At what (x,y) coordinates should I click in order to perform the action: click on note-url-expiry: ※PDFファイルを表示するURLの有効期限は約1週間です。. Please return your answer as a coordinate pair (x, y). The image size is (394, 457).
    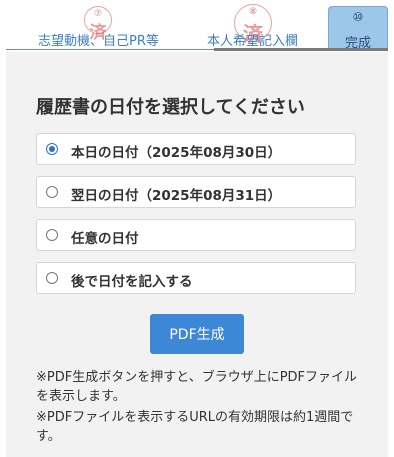
    Looking at the image, I should click on (195, 427).